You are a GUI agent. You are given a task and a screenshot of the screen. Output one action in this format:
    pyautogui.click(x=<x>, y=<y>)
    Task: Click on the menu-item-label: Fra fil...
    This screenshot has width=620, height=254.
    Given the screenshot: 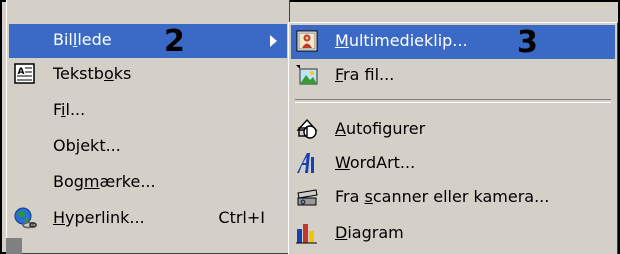 What is the action you would take?
    pyautogui.click(x=365, y=74)
    